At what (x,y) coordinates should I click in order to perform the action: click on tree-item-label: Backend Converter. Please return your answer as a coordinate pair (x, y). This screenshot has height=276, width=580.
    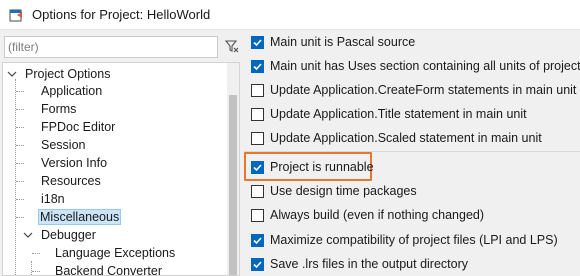
    Looking at the image, I should click on (109, 270).